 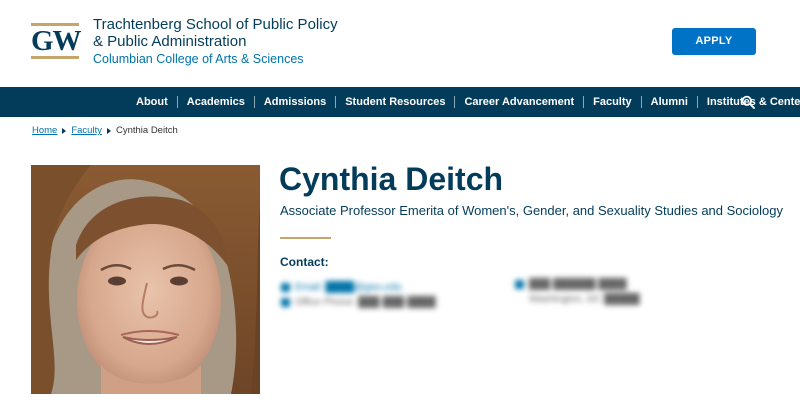 I want to click on breadcrumb: Home Faculty Cynthia Deitch, so click(x=105, y=131).